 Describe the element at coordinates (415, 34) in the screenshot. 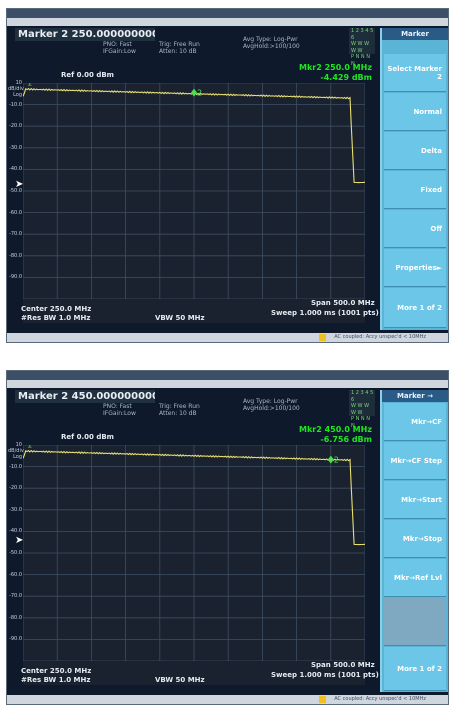

I see `panel-title: Marker` at that location.